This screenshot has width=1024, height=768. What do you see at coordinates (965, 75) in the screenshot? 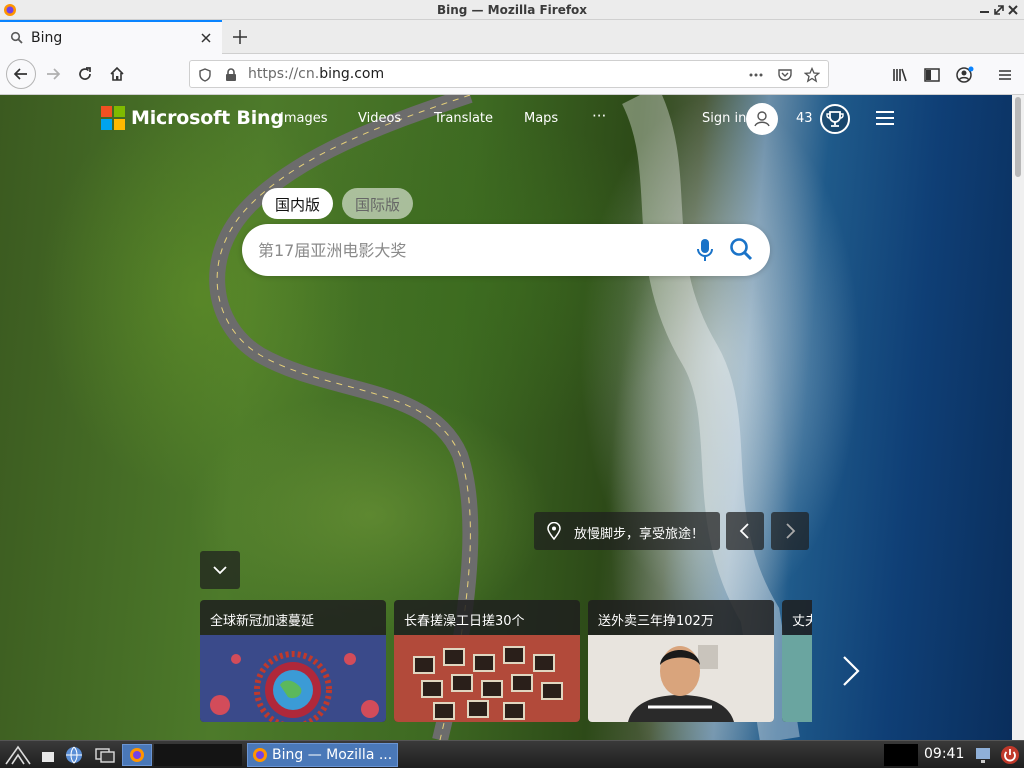
I see `account-icon` at bounding box center [965, 75].